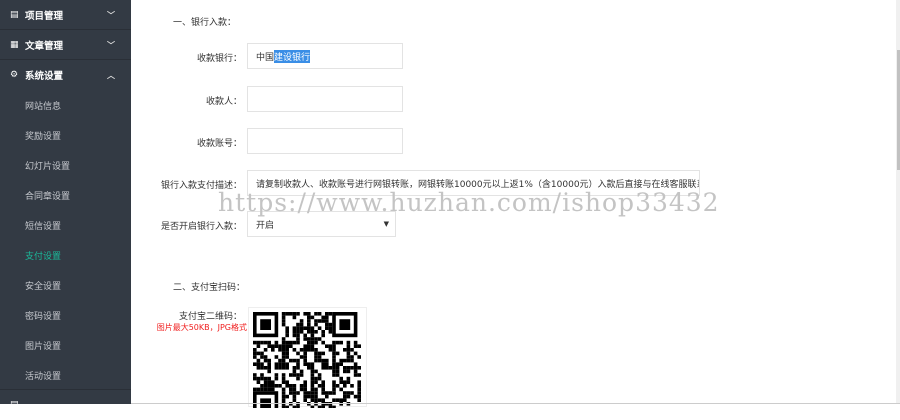 Image resolution: width=900 pixels, height=420 pixels. I want to click on sidebar-item: 密码设置, so click(43, 315).